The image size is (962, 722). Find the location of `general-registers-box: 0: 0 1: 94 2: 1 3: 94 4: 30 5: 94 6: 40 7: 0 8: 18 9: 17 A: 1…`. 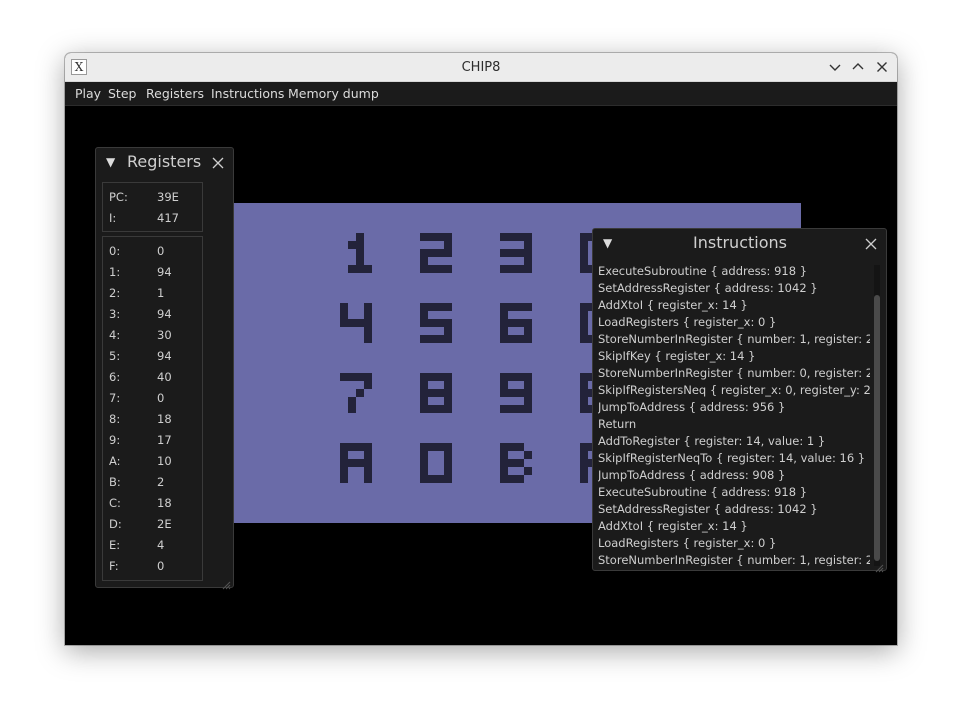

general-registers-box: 0: 0 1: 94 2: 1 3: 94 4: 30 5: 94 6: 40 7: 0 8: 18 9: 17 A: 1… is located at coordinates (152, 408).